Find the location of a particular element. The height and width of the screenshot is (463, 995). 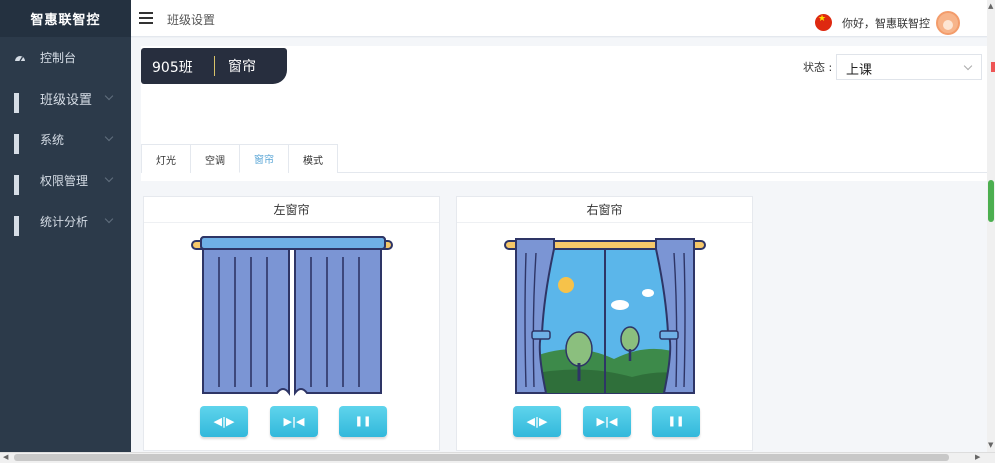

title-divider is located at coordinates (214, 66).